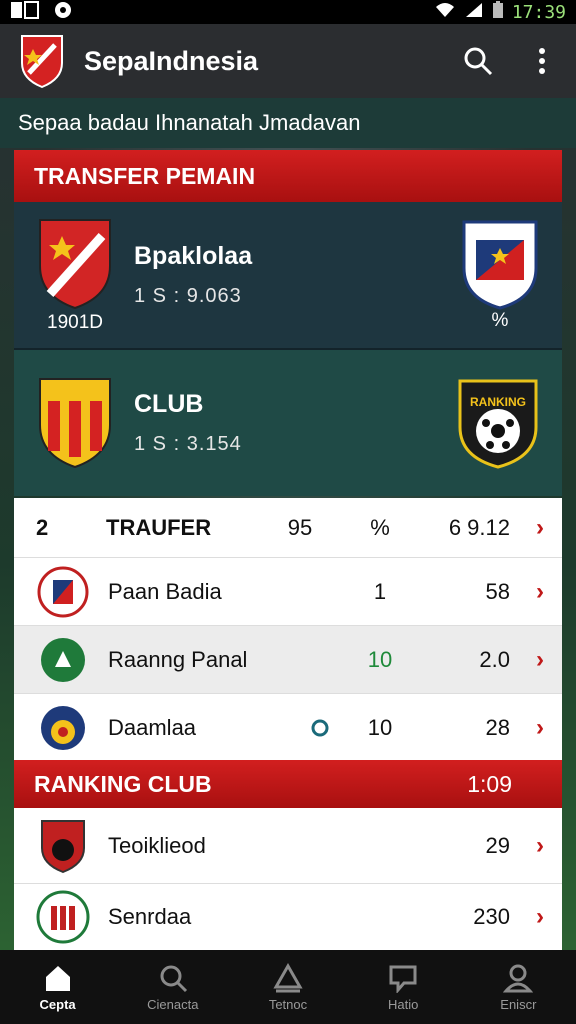  Describe the element at coordinates (193, 256) in the screenshot. I see `player-name: Bpaklolaa` at that location.